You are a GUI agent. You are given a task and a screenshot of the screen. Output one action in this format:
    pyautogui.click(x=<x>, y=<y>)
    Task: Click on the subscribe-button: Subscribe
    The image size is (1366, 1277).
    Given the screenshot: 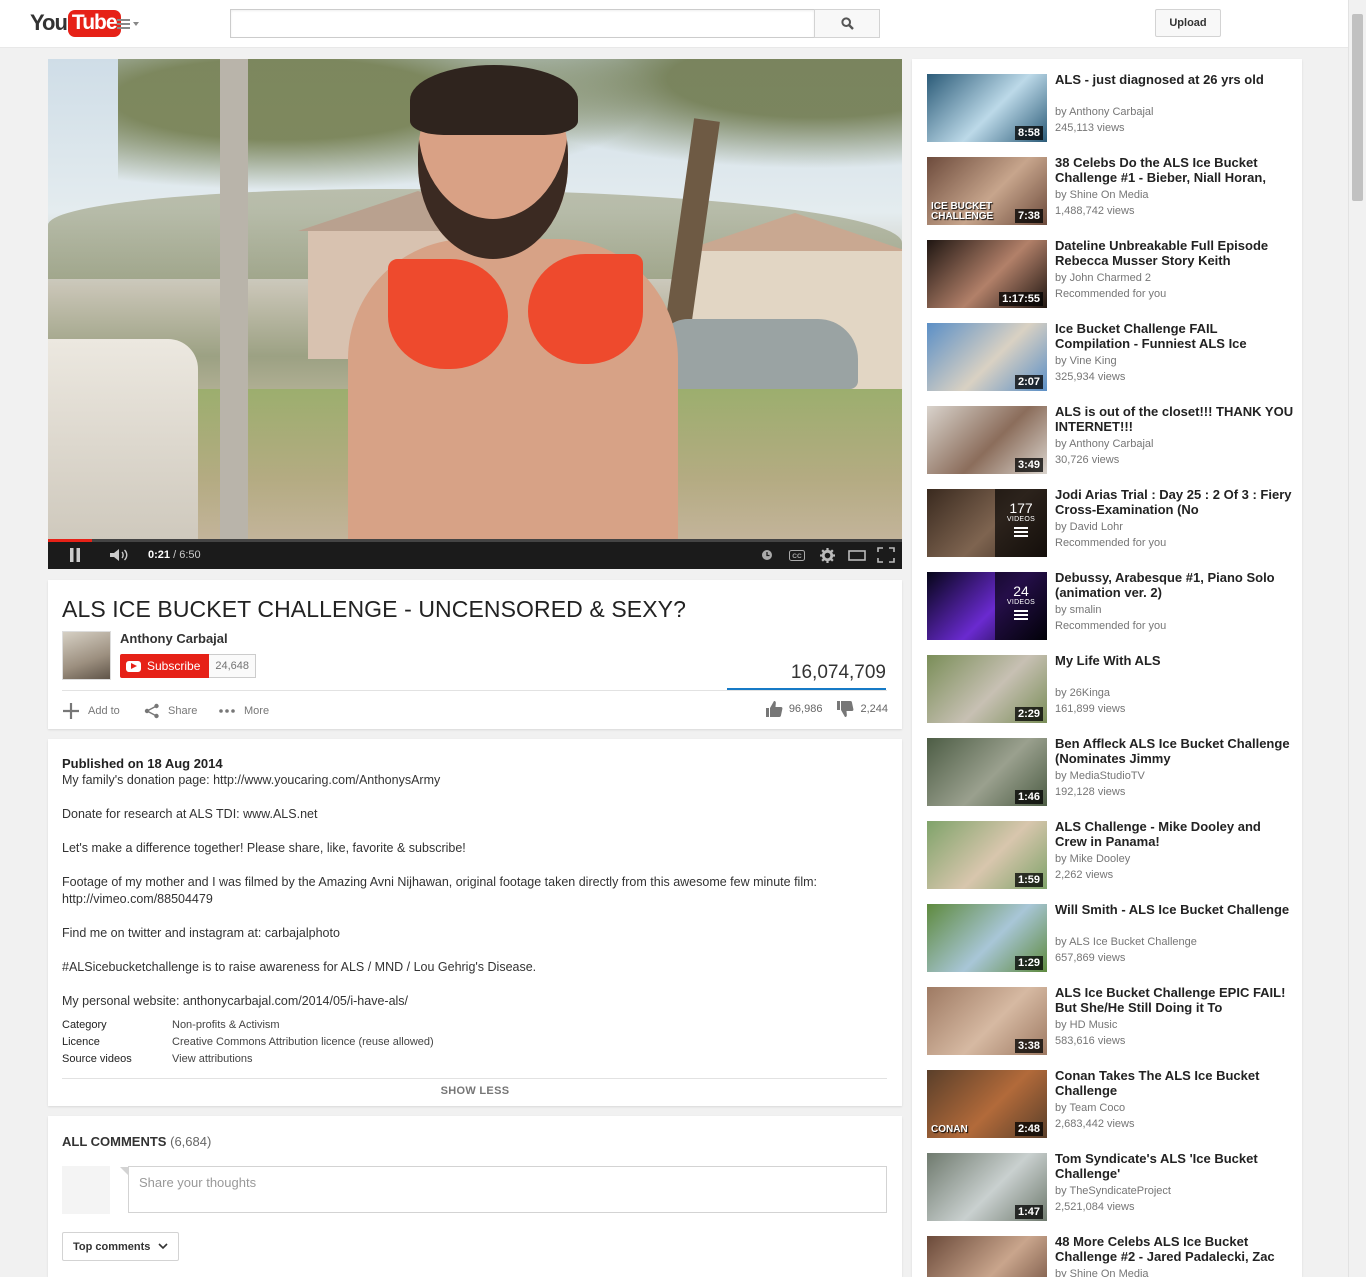 What is the action you would take?
    pyautogui.click(x=165, y=666)
    